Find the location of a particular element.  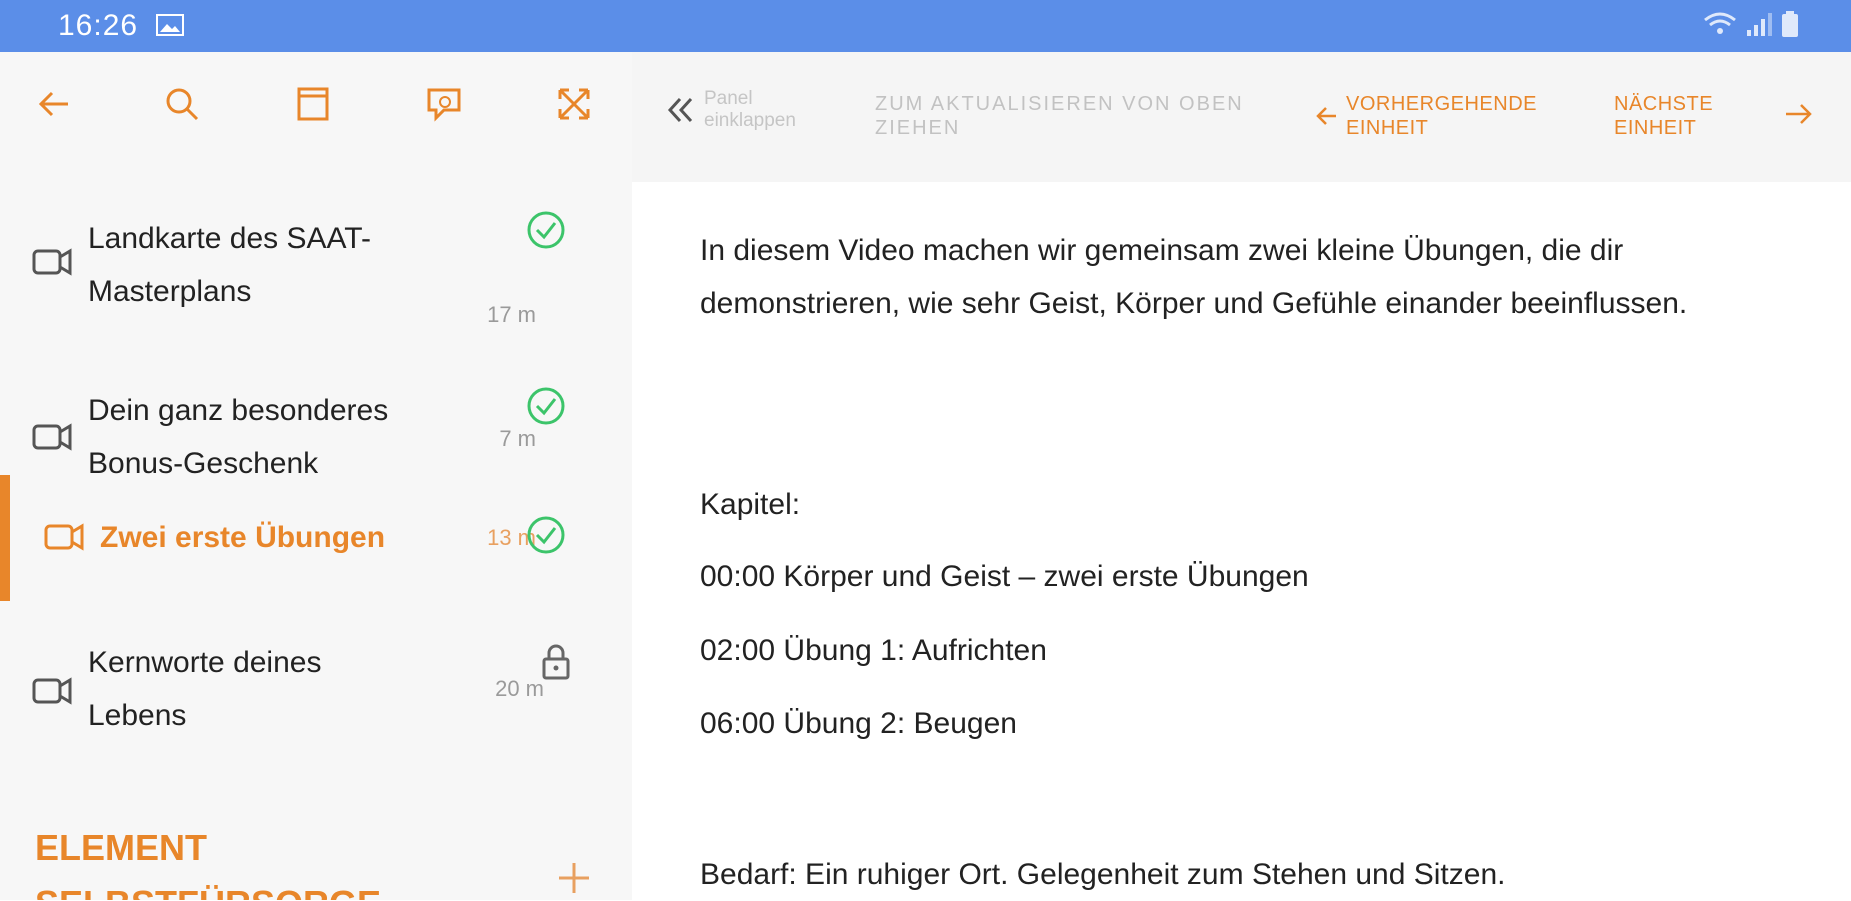

status-icons is located at coordinates (1751, 24).